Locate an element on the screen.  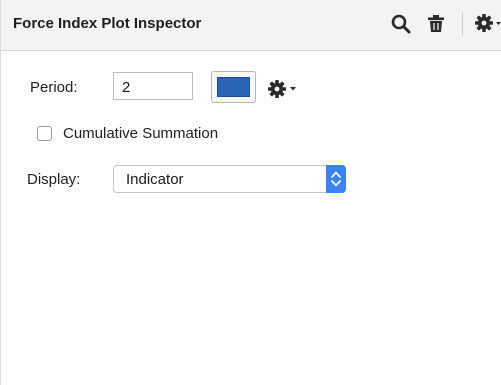
display-select-value: Indicator is located at coordinates (155, 179).